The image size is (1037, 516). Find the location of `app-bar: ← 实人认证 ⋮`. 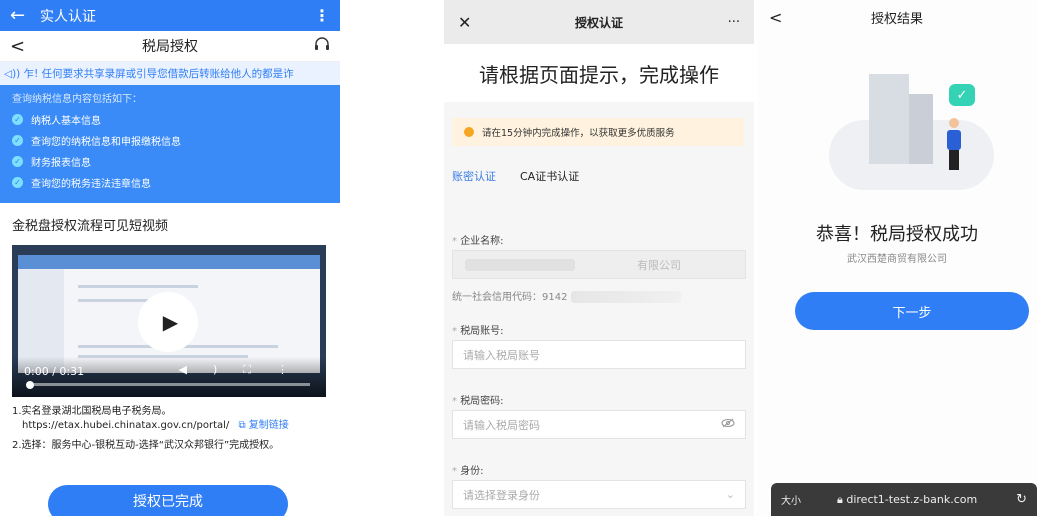

app-bar: ← 实人认证 ⋮ is located at coordinates (170, 15).